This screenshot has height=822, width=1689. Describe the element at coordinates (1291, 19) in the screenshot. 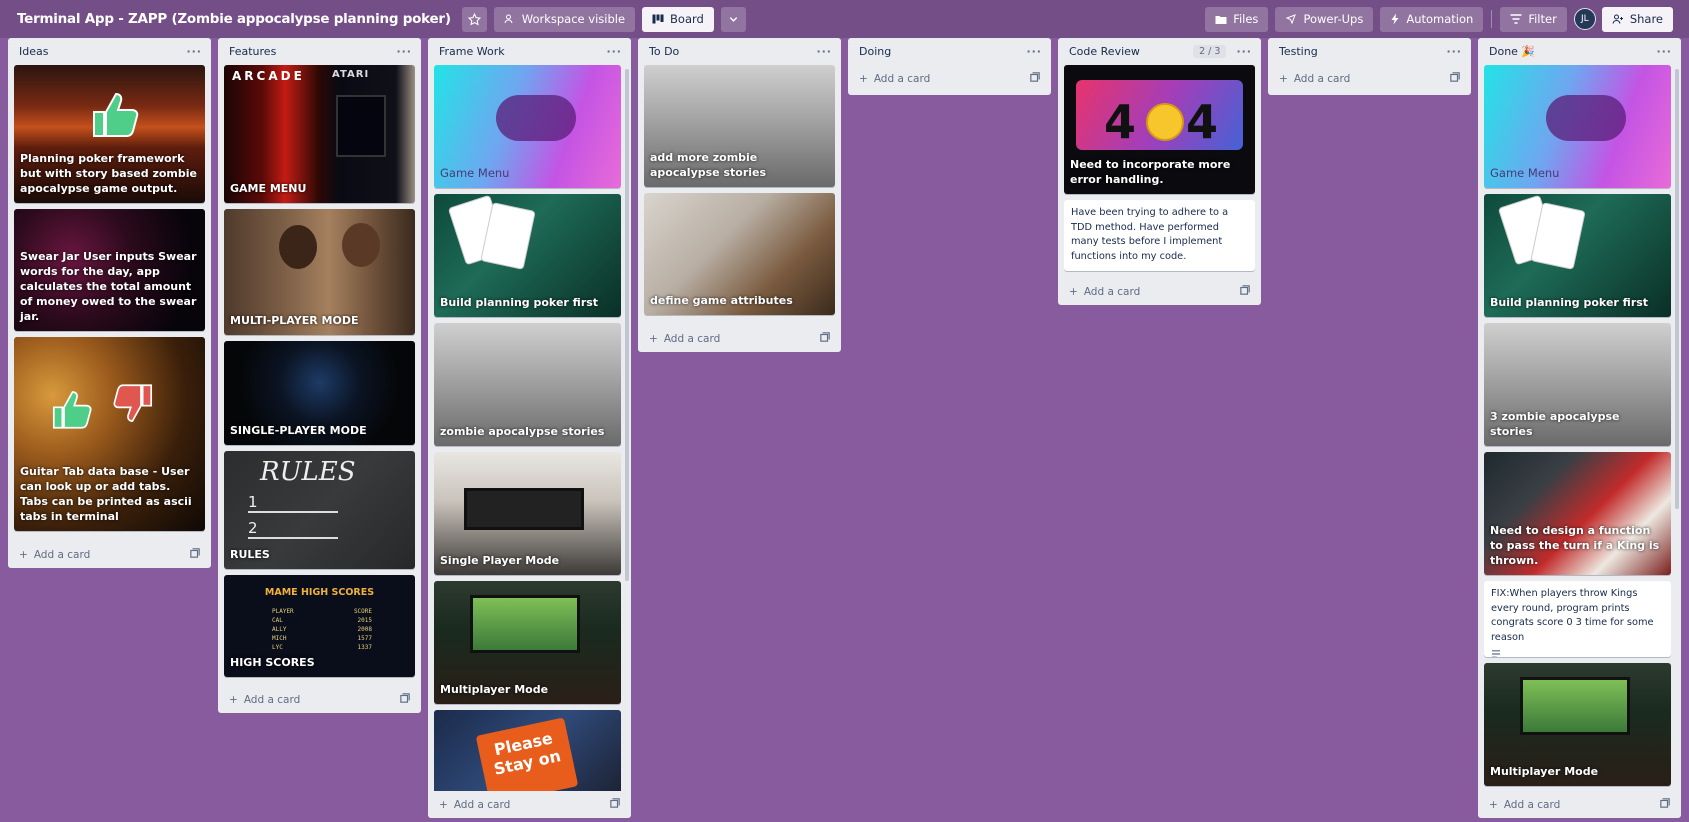

I see `rocket-icon` at that location.